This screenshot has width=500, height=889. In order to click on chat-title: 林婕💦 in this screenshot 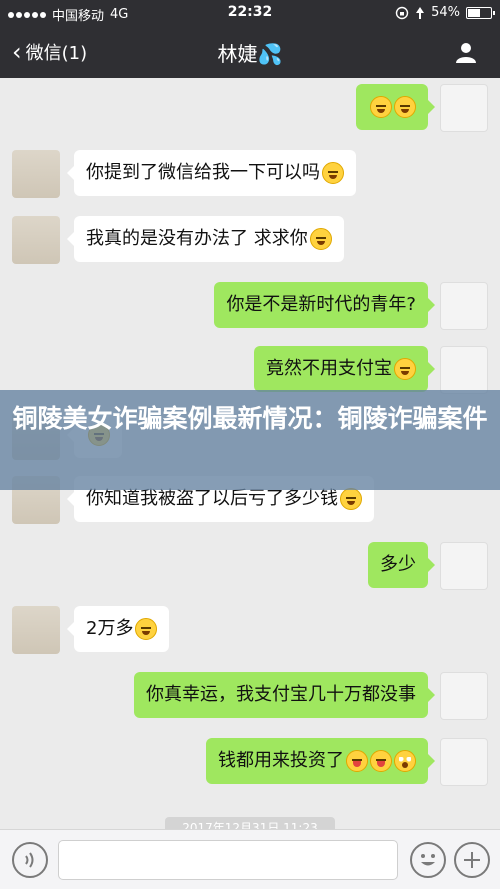, I will do `click(250, 54)`.